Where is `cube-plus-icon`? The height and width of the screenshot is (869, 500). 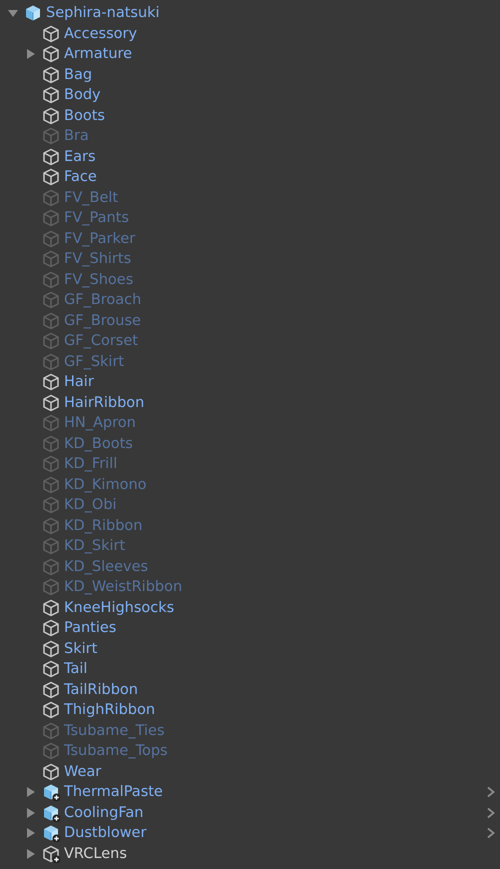 cube-plus-icon is located at coordinates (51, 853).